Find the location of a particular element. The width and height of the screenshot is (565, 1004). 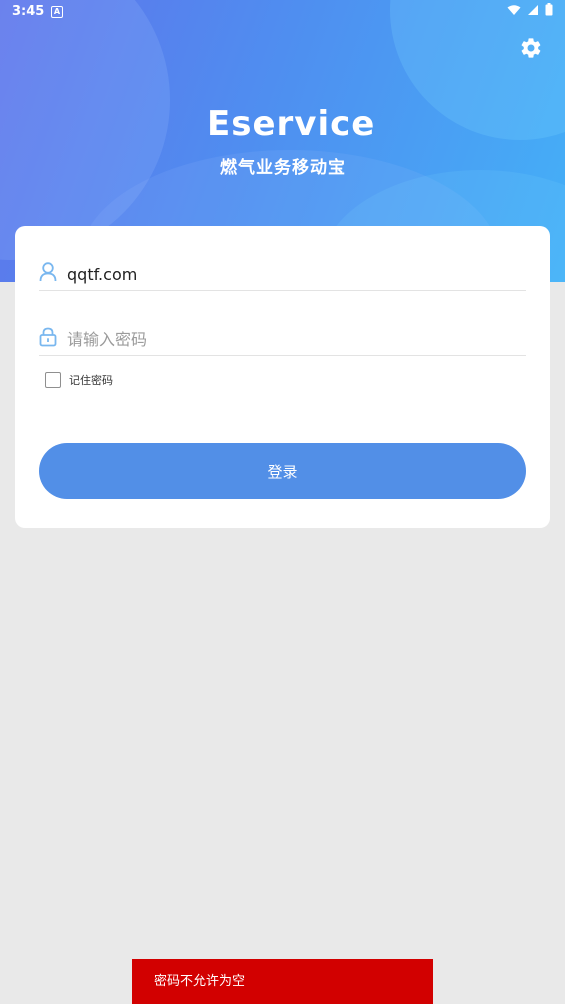

status-time: 3:45 is located at coordinates (28, 11).